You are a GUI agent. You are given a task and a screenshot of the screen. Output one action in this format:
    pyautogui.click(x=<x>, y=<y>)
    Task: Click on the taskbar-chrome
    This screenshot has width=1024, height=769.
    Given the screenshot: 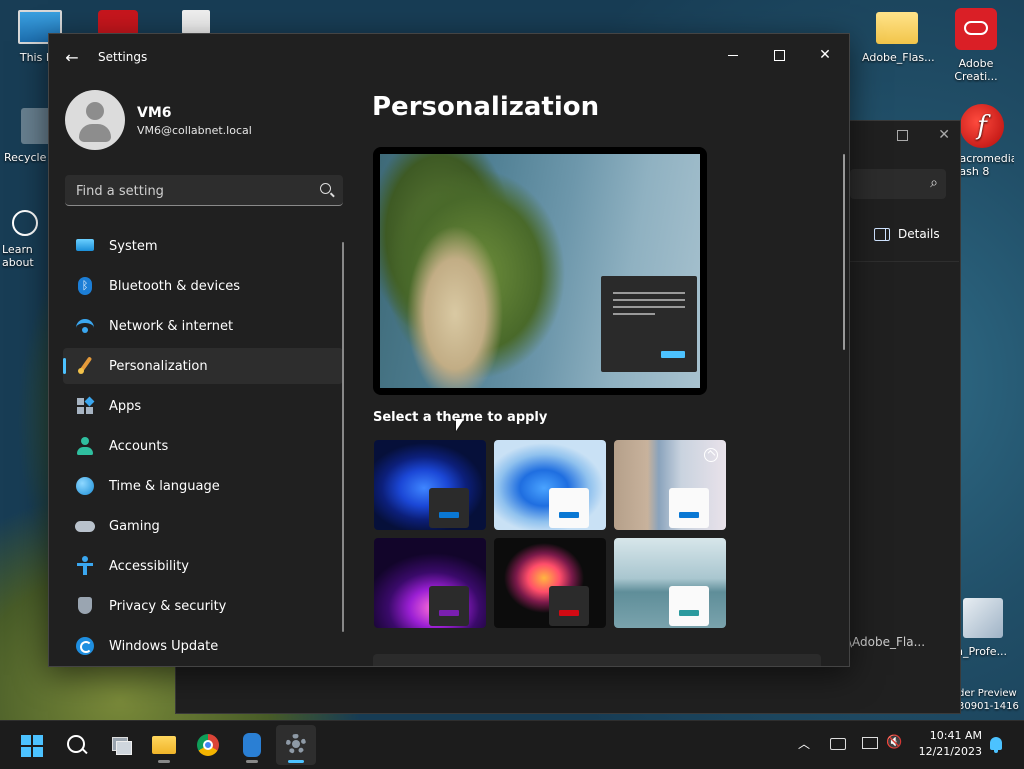 What is the action you would take?
    pyautogui.click(x=208, y=745)
    